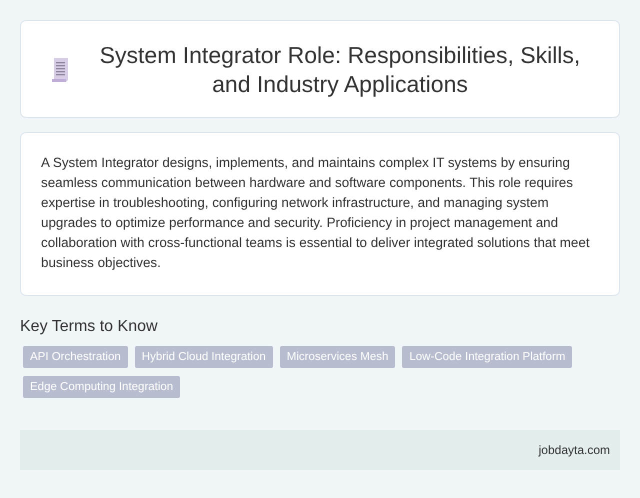 The image size is (640, 498). Describe the element at coordinates (89, 327) in the screenshot. I see `section-heading: Key Terms to Know` at that location.